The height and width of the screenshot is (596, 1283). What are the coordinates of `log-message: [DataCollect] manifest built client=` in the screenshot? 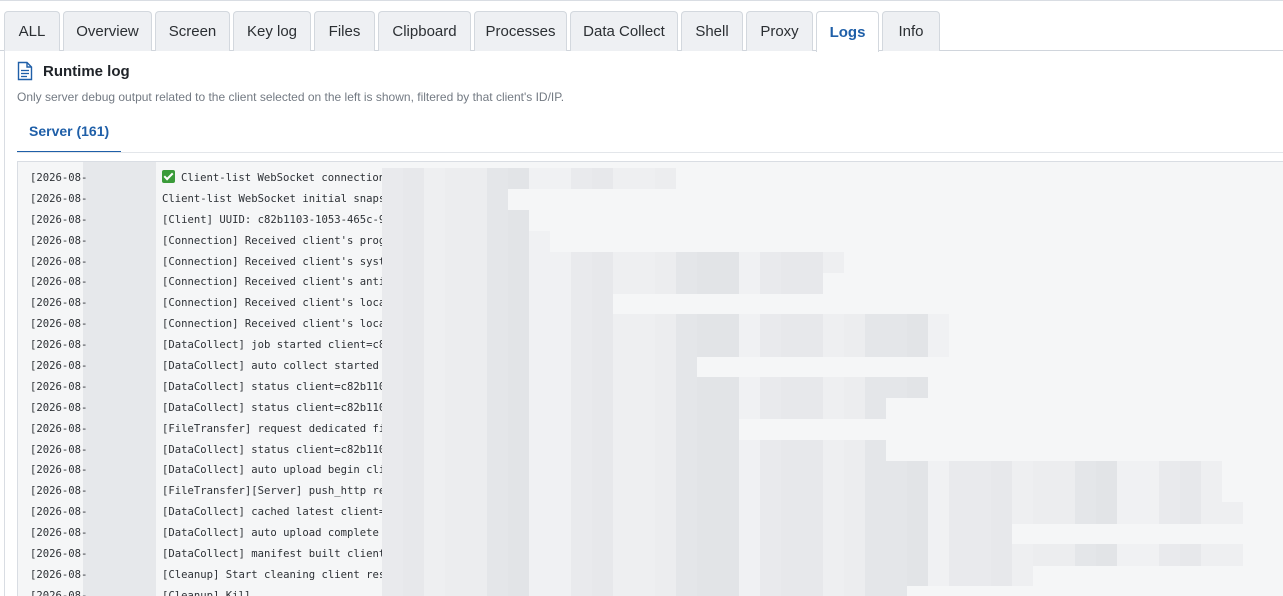 It's located at (277, 554).